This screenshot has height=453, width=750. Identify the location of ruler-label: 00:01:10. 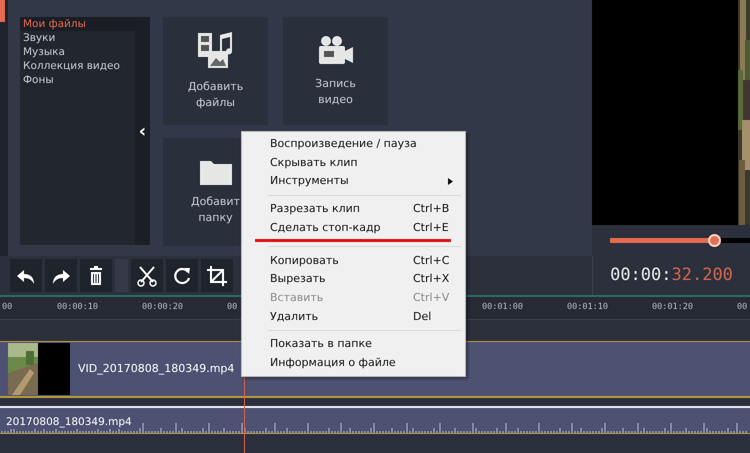
(587, 307).